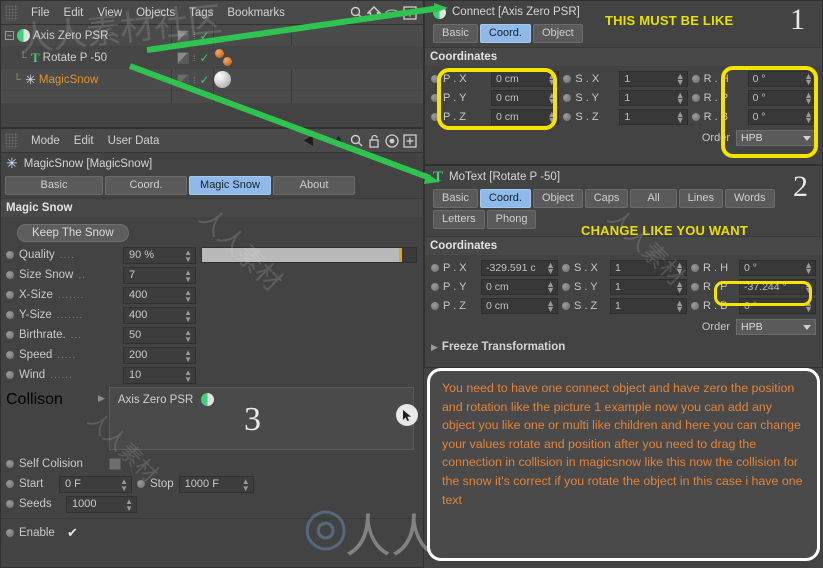  What do you see at coordinates (309, 255) in the screenshot?
I see `quality-slider` at bounding box center [309, 255].